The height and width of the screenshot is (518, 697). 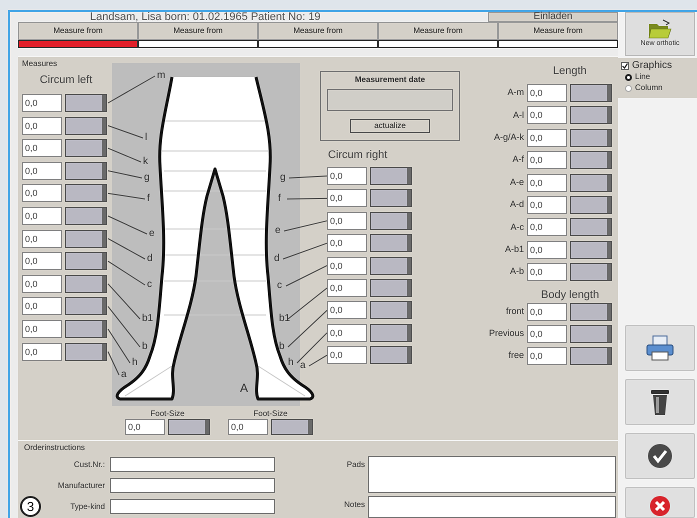 I want to click on graphics-checkbox, so click(x=625, y=66).